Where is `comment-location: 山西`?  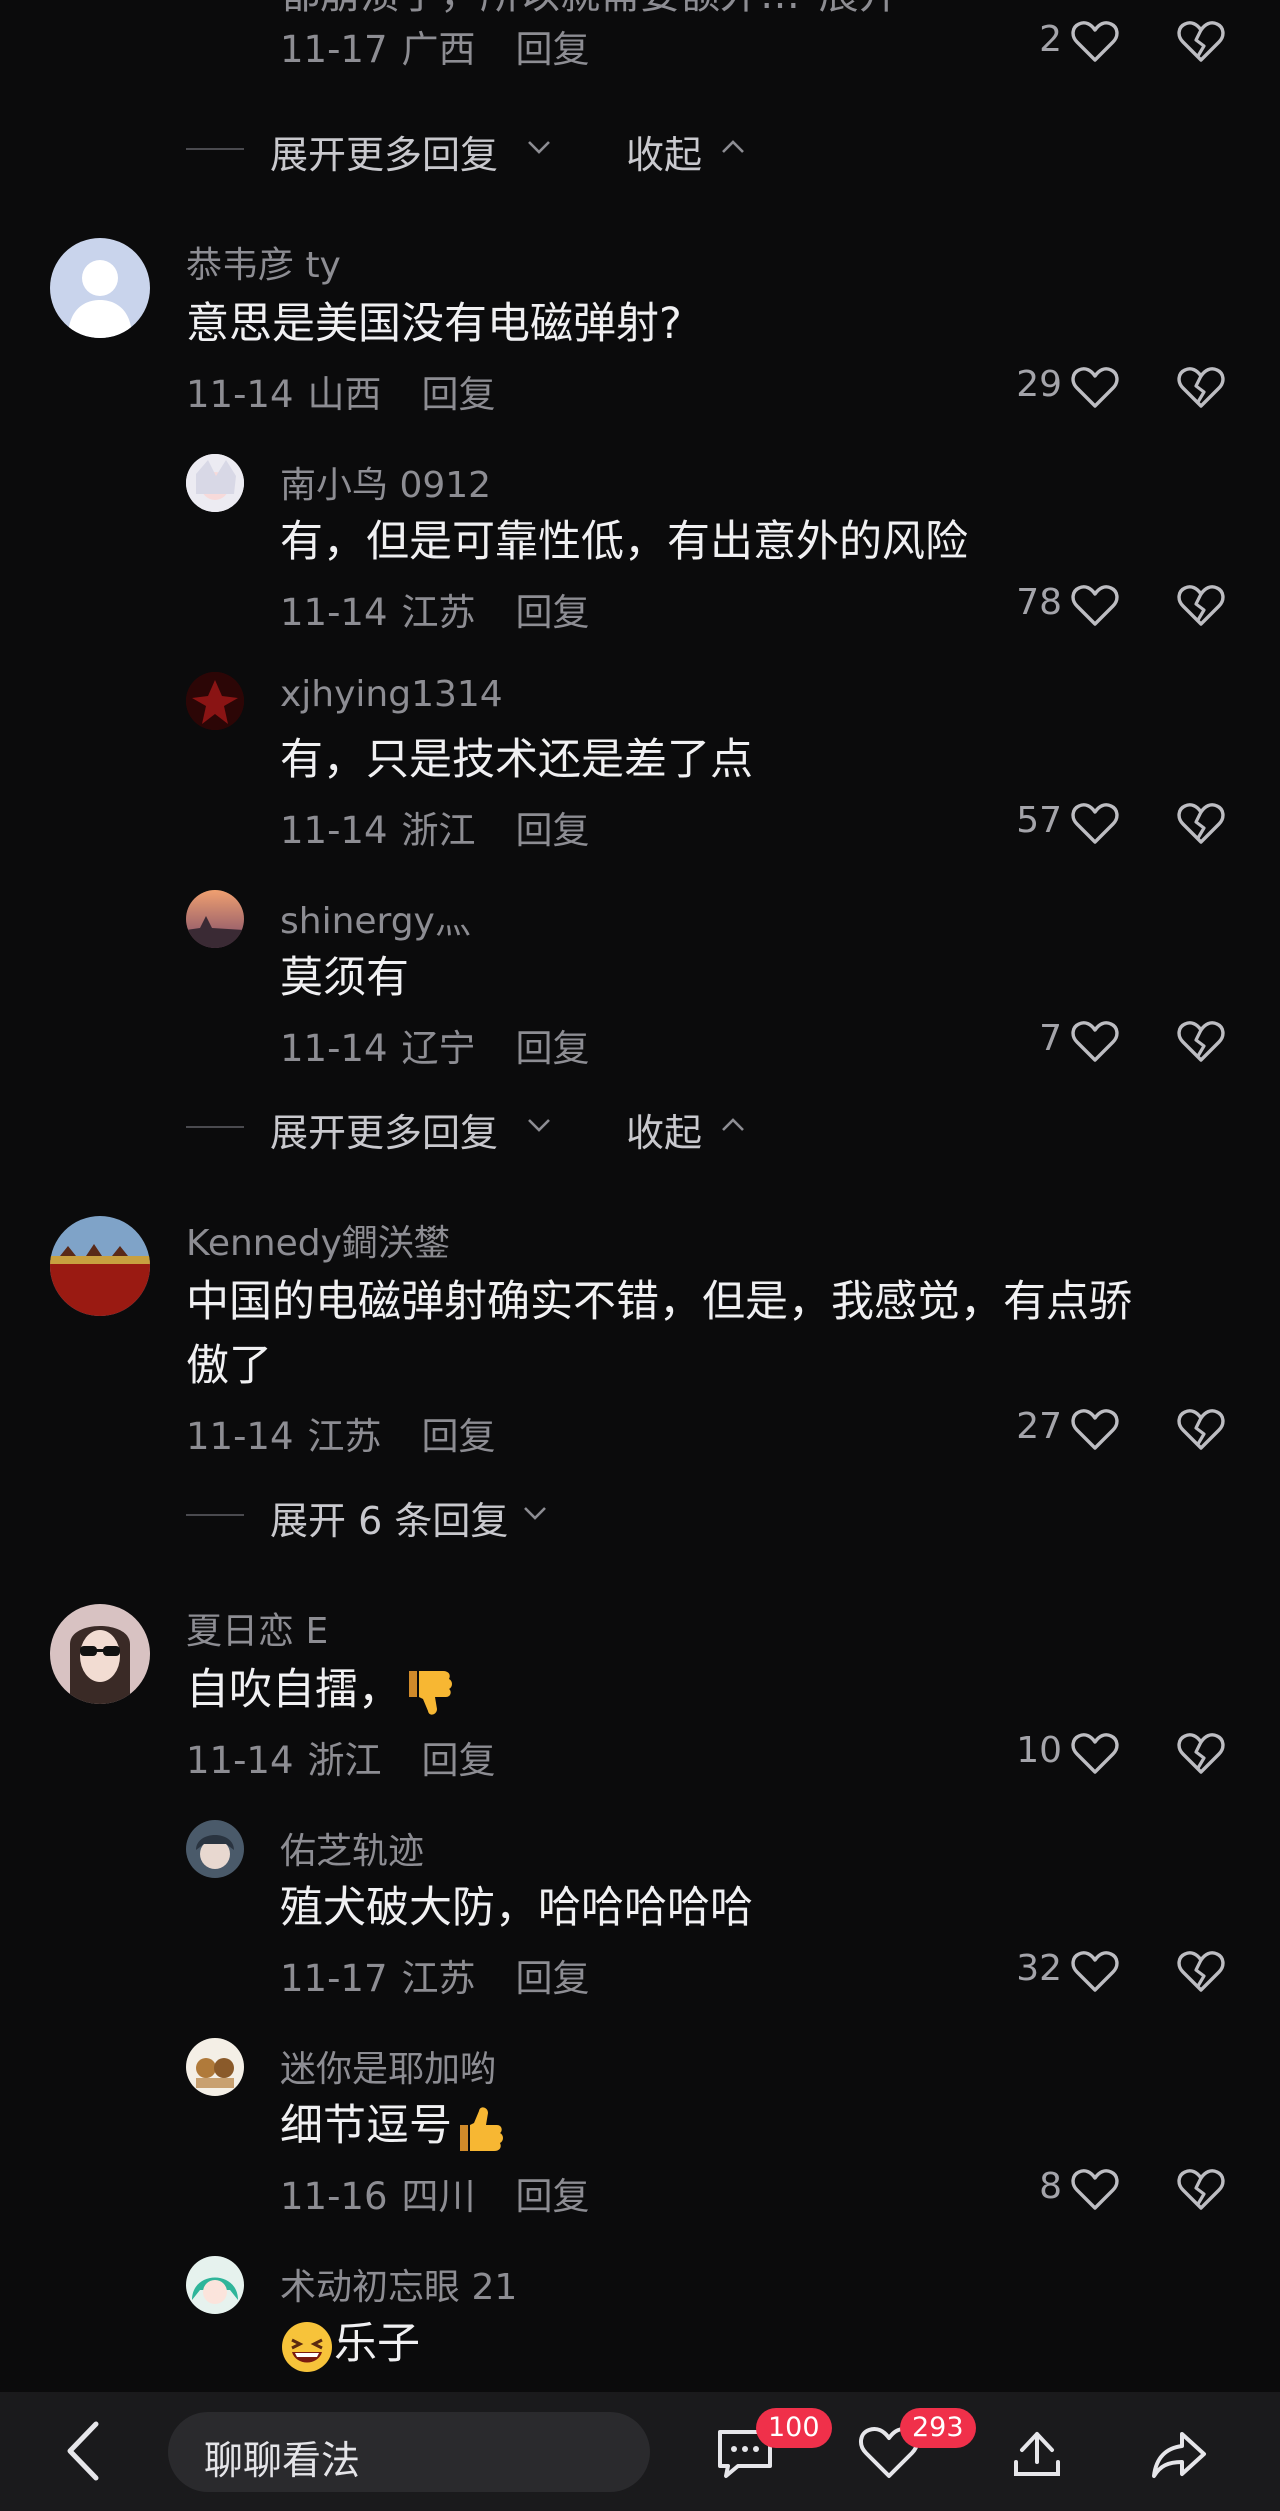
comment-location: 山西 is located at coordinates (344, 394).